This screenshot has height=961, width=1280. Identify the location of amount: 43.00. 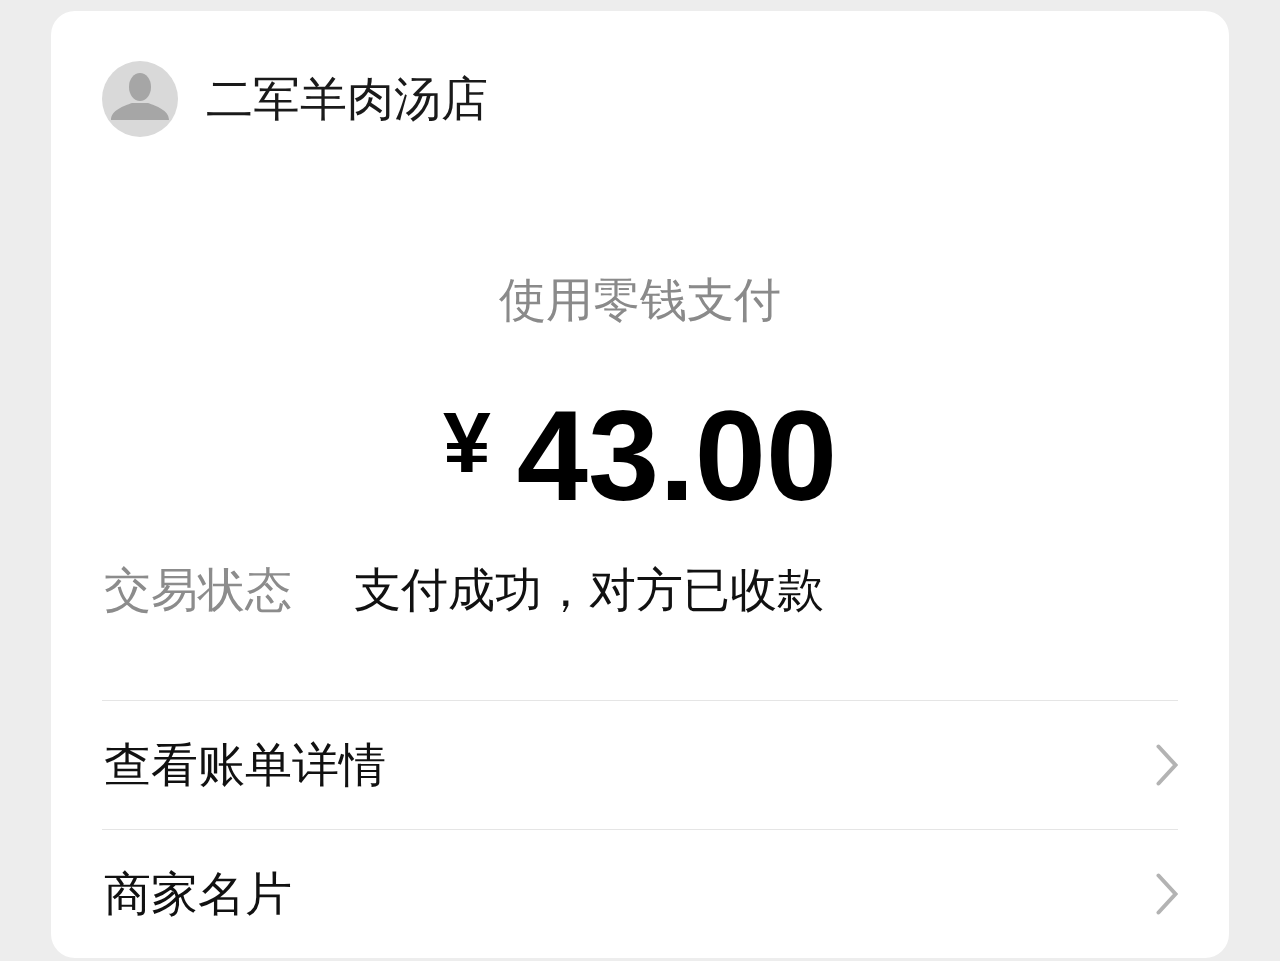
(677, 456).